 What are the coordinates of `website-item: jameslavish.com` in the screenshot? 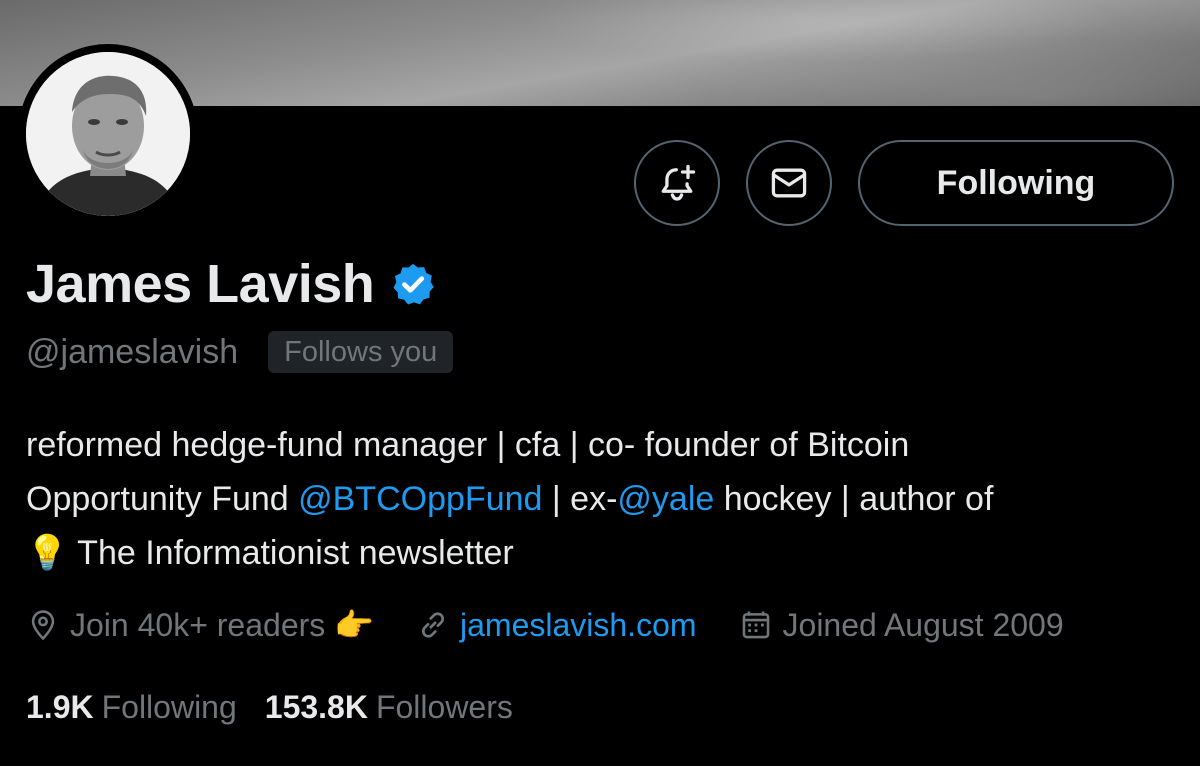 It's located at (556, 625).